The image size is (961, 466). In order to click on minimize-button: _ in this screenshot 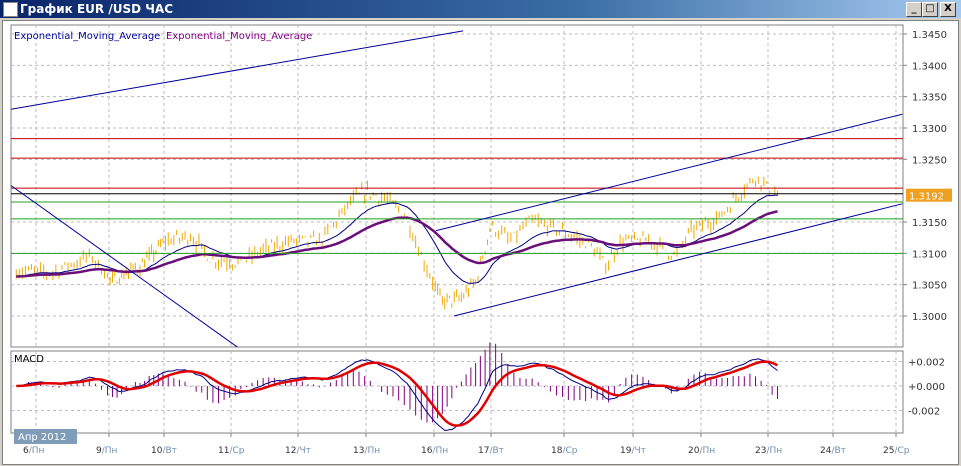, I will do `click(914, 9)`.